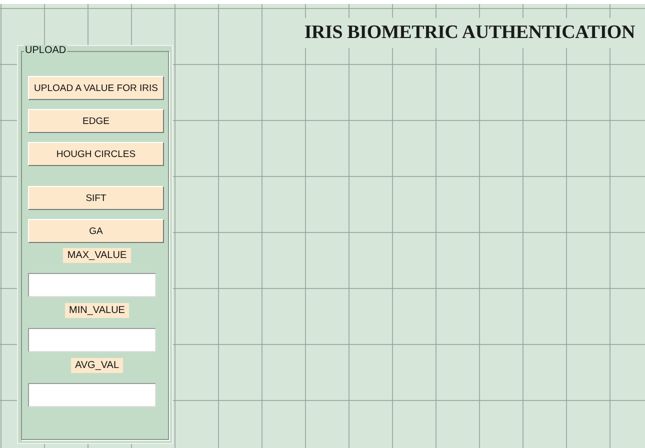  Describe the element at coordinates (469, 33) in the screenshot. I see `app-title: IRIS BIOMETRIC AUTHENTICATION` at that location.